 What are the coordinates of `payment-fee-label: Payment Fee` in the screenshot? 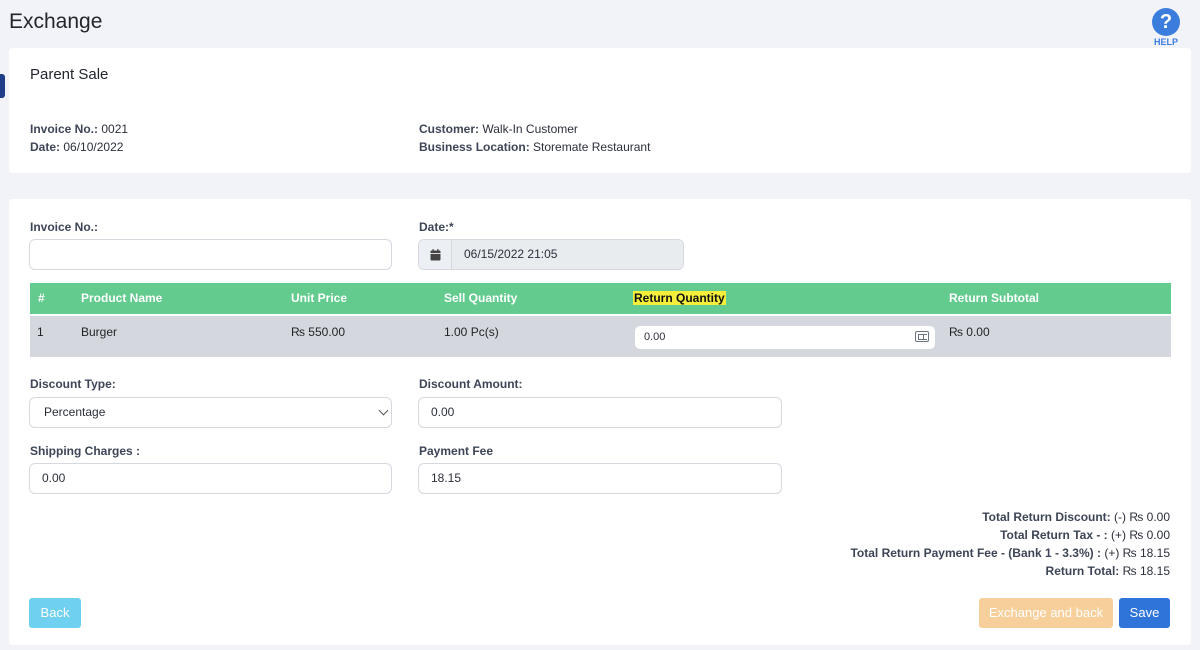 It's located at (456, 451).